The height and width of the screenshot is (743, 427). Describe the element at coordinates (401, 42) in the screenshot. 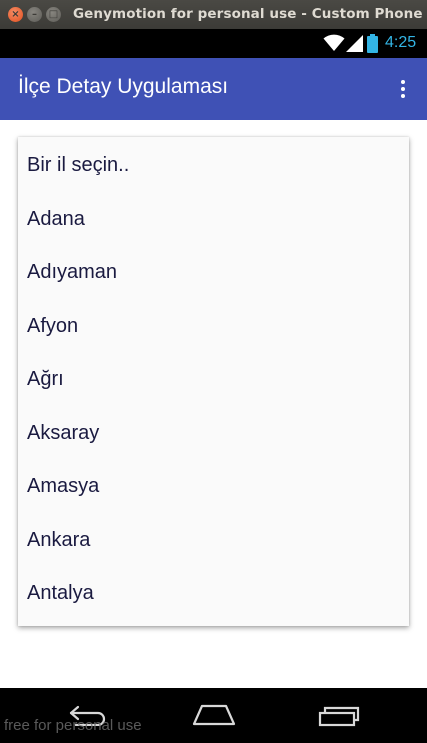

I see `clock: 4:25` at that location.